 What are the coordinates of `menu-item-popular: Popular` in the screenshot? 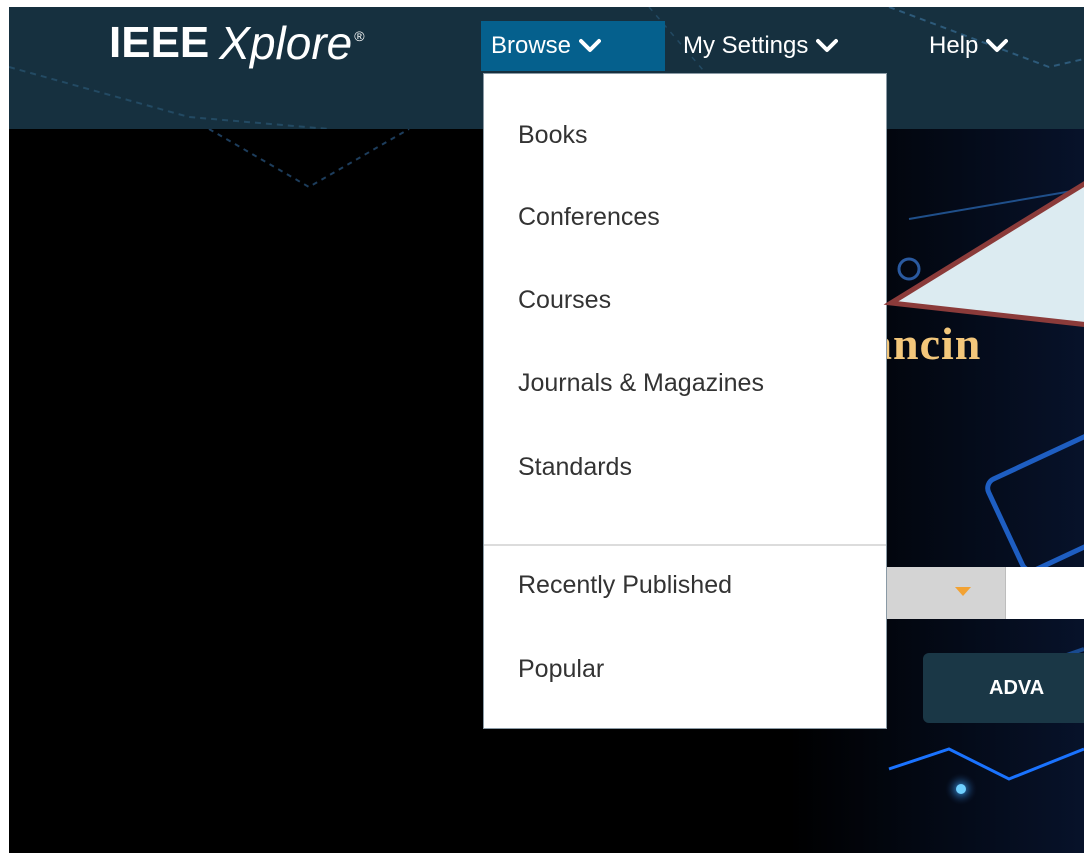 It's located at (561, 669).